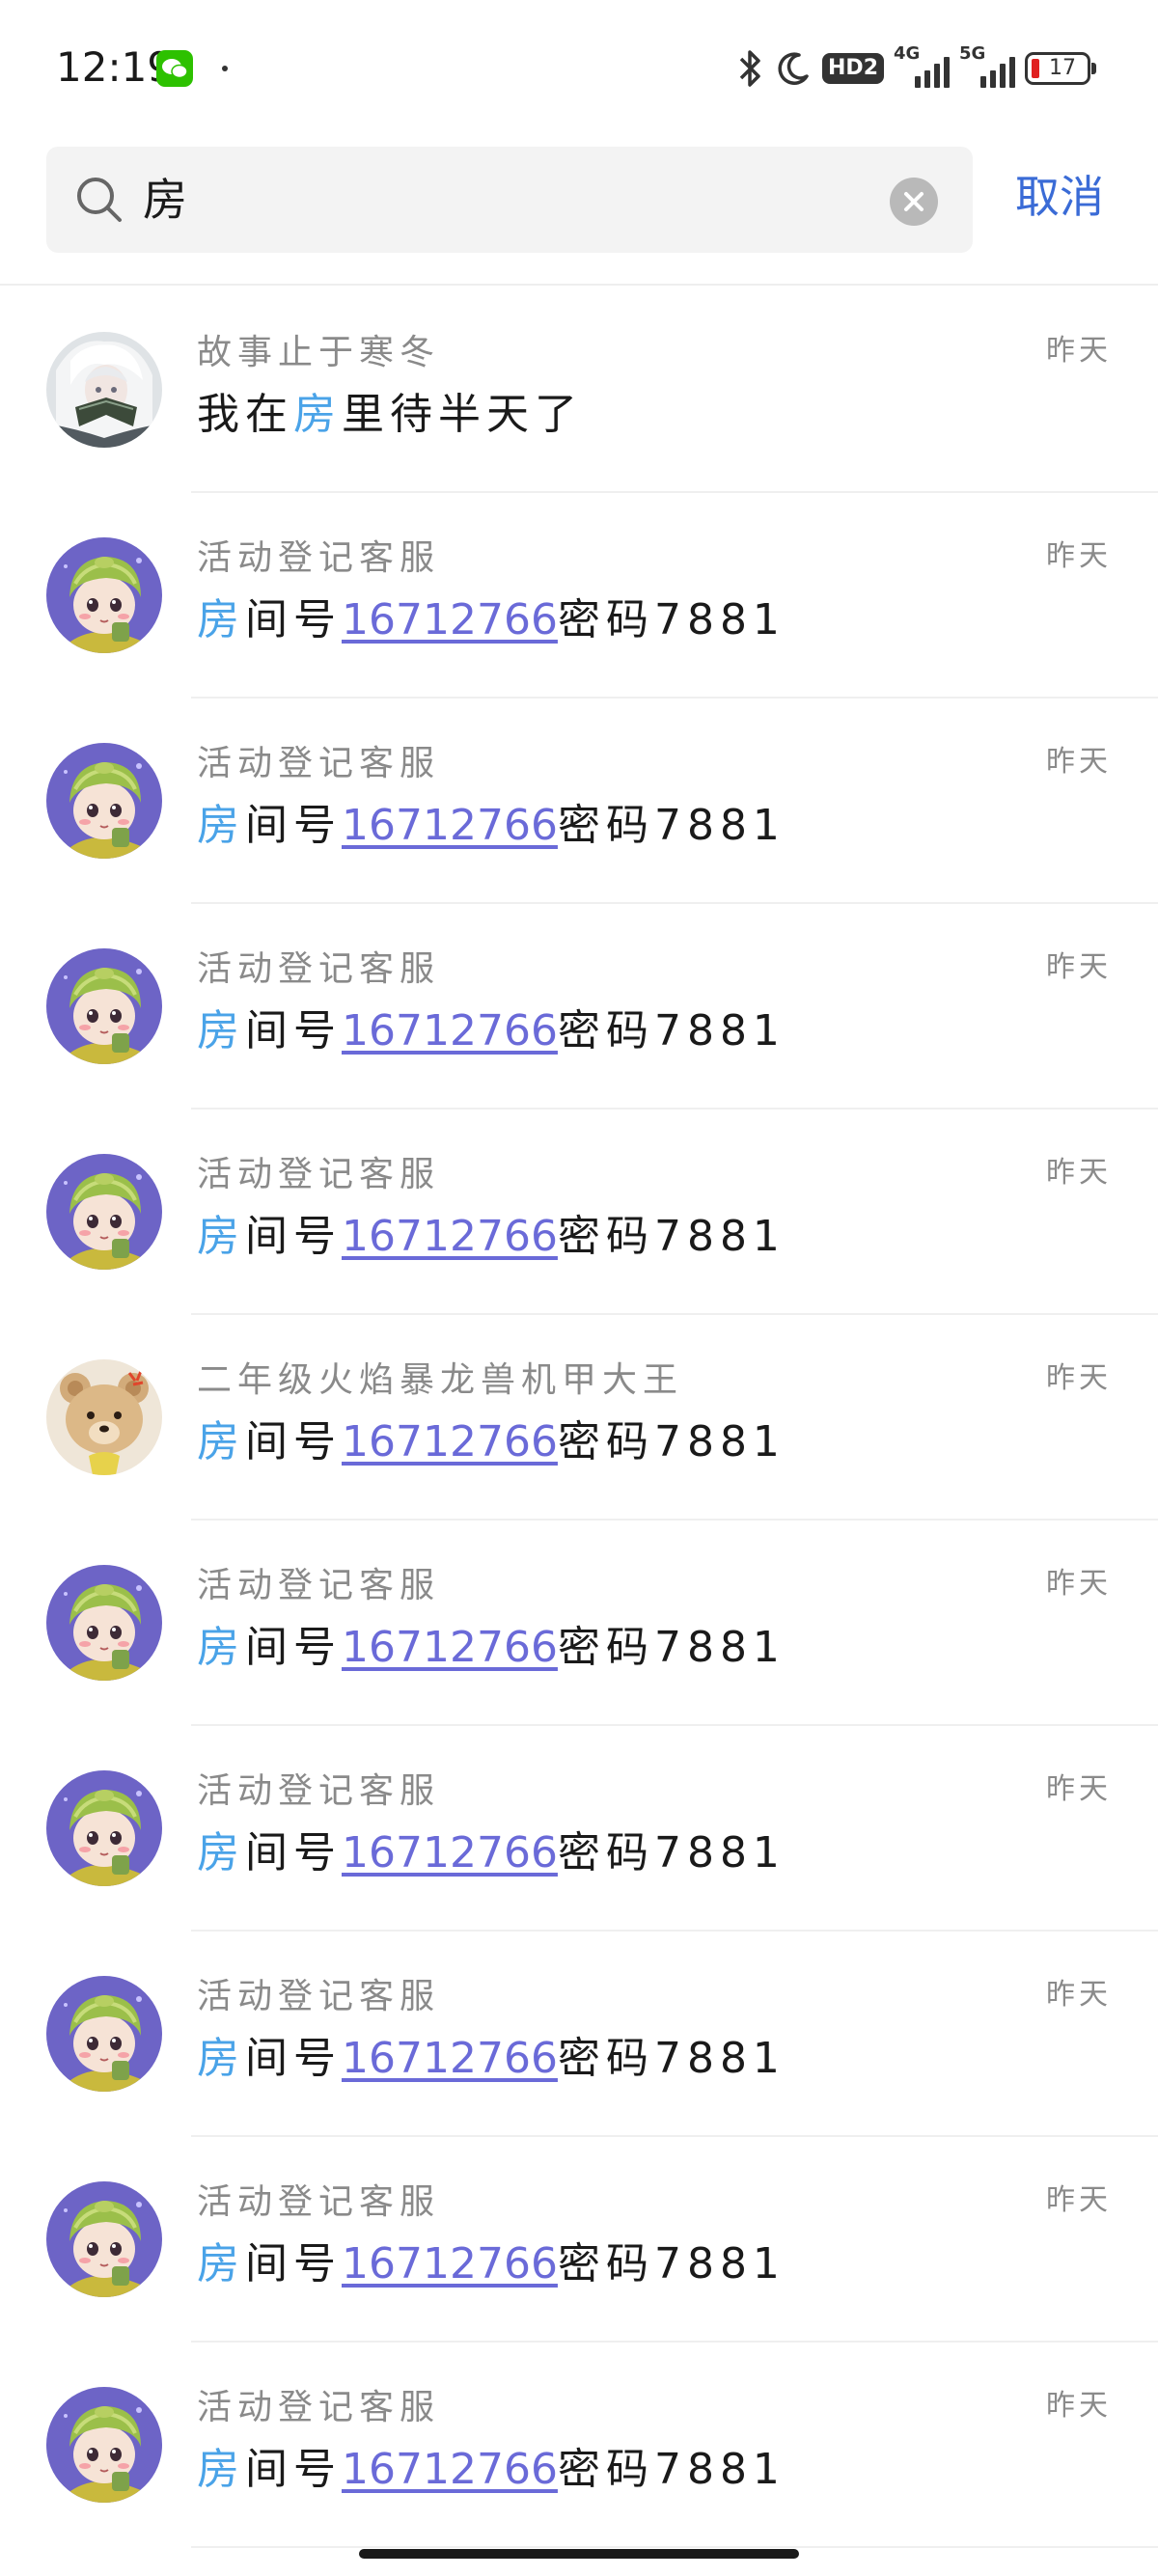  What do you see at coordinates (793, 68) in the screenshot?
I see `do-not-disturb-moon-icon` at bounding box center [793, 68].